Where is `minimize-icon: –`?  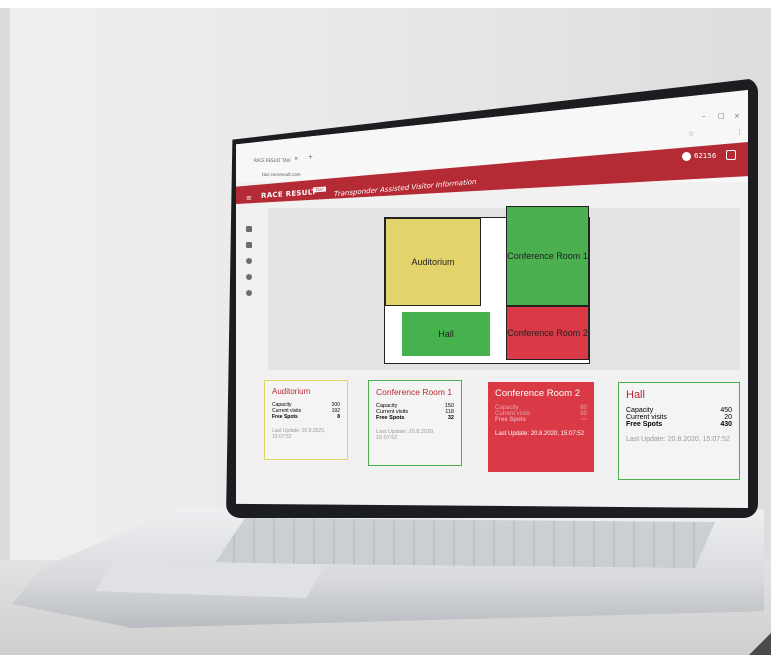
minimize-icon: – is located at coordinates (704, 116).